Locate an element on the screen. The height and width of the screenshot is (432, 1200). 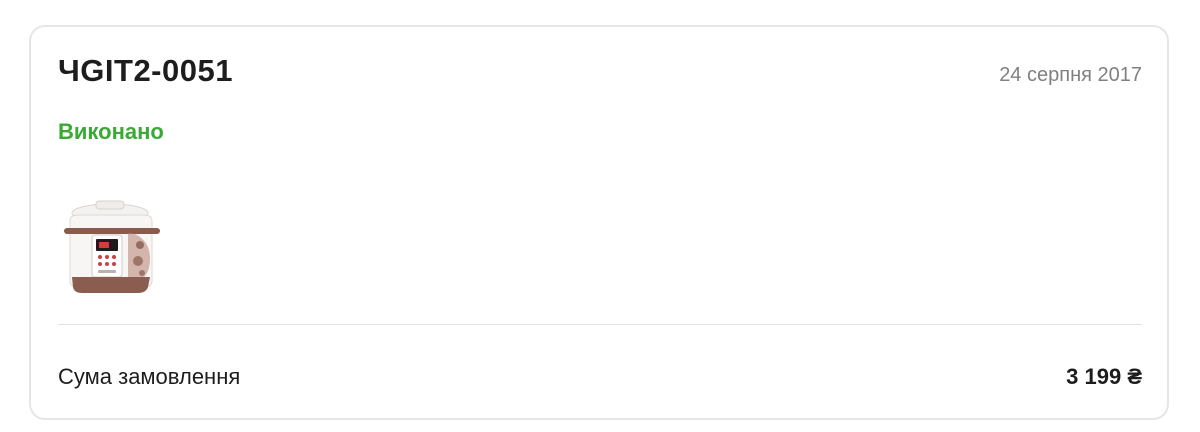
product-image-multicooker is located at coordinates (113, 246).